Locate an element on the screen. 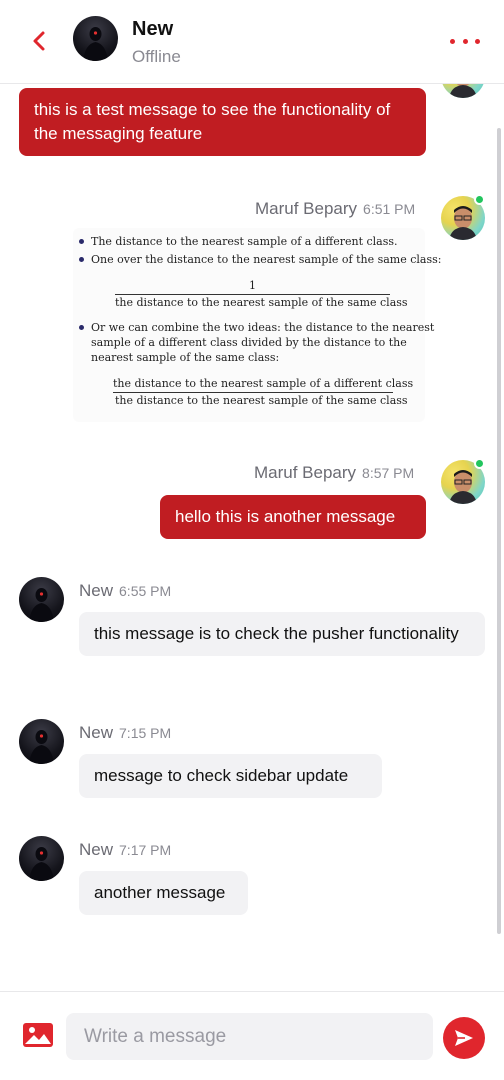 The width and height of the screenshot is (504, 1080). message-meta: New 7:15 PM is located at coordinates (125, 733).